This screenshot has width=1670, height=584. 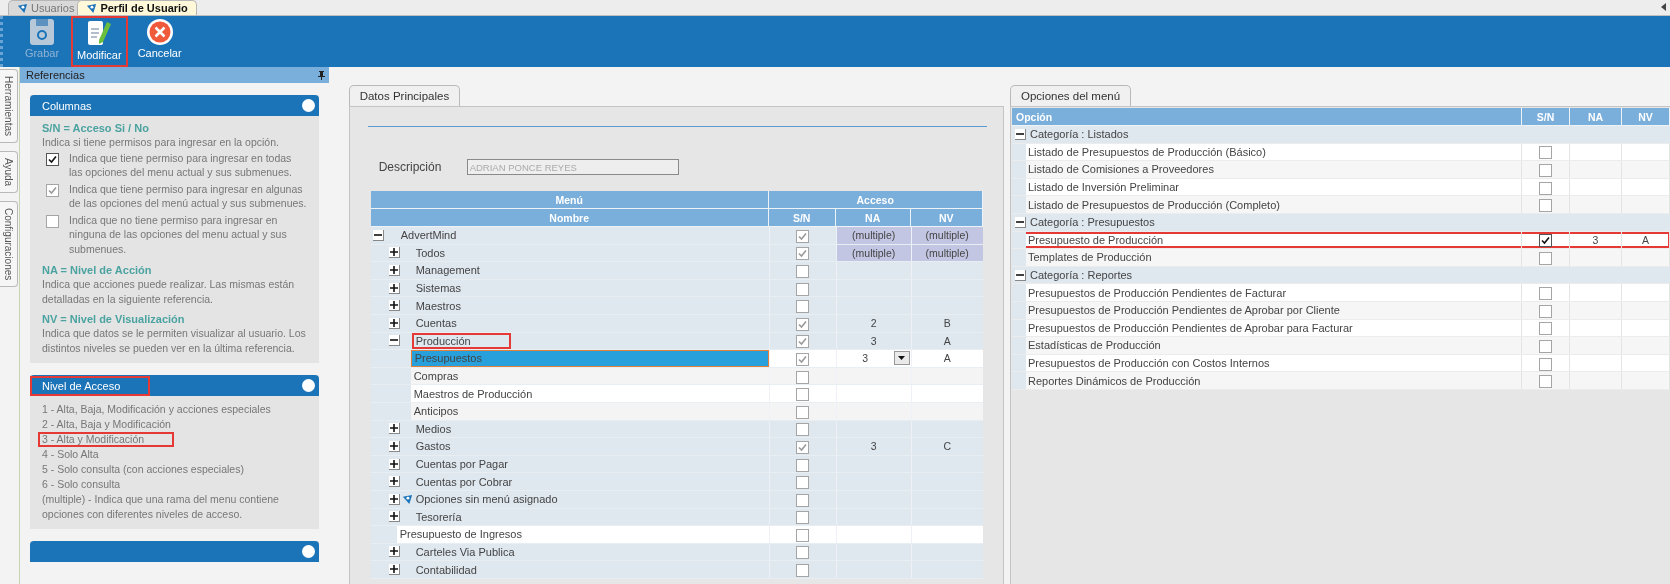 I want to click on menu-item-name: Contabilidad, so click(x=444, y=569).